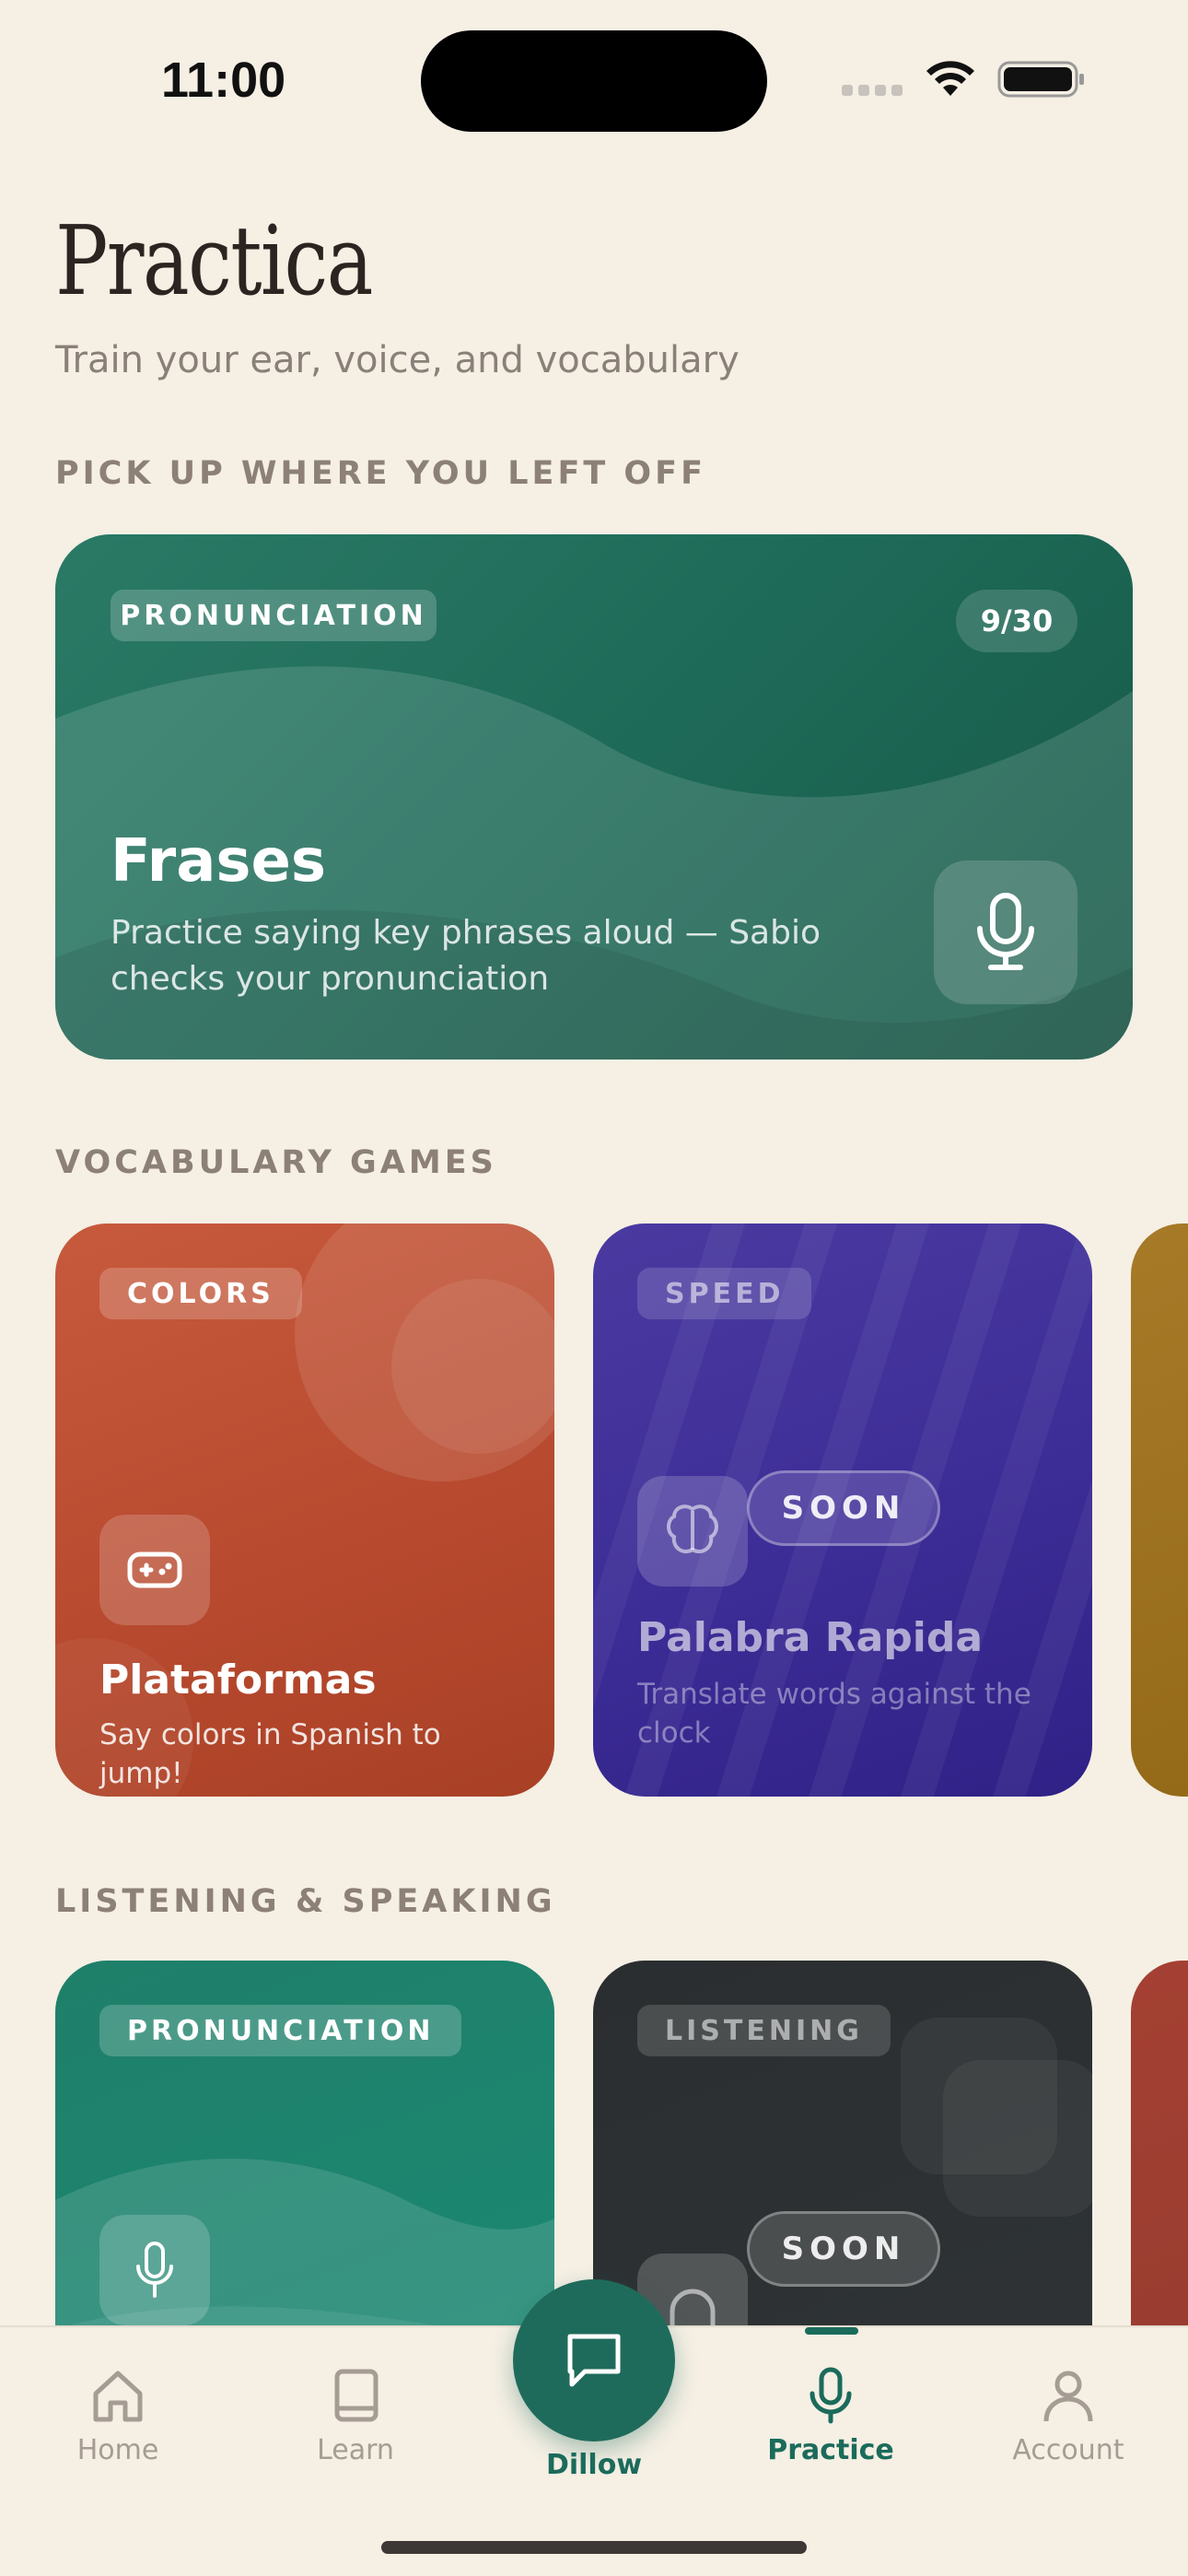  I want to click on tab-practice: Practice, so click(831, 2416).